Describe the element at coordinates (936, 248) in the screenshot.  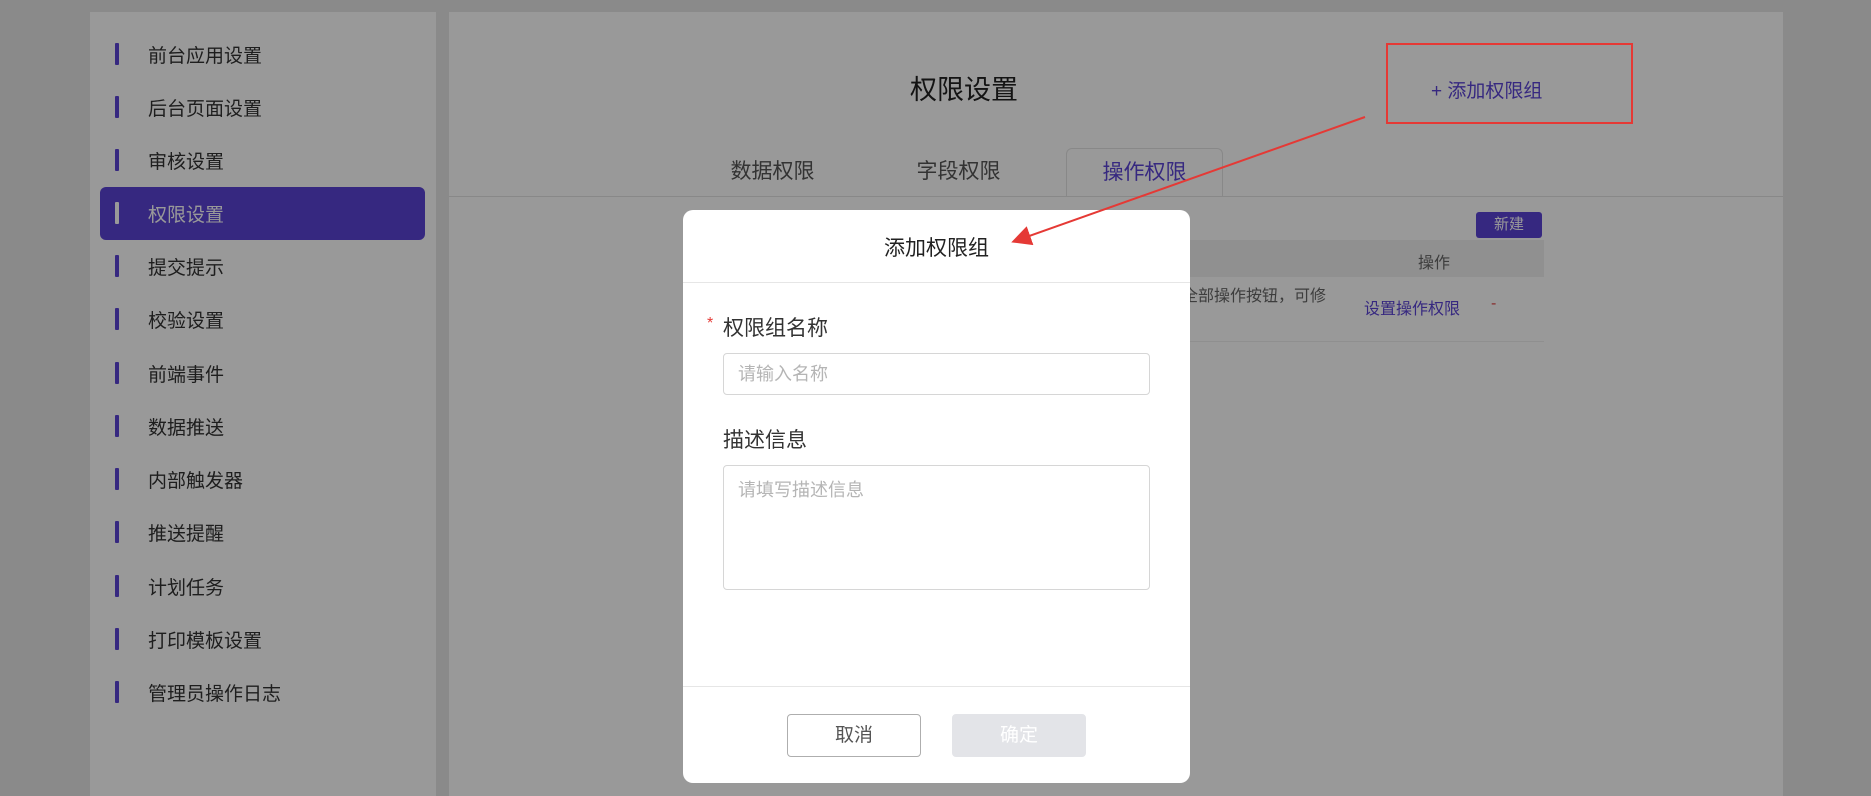
I see `dialog-title: 添加权限组` at that location.